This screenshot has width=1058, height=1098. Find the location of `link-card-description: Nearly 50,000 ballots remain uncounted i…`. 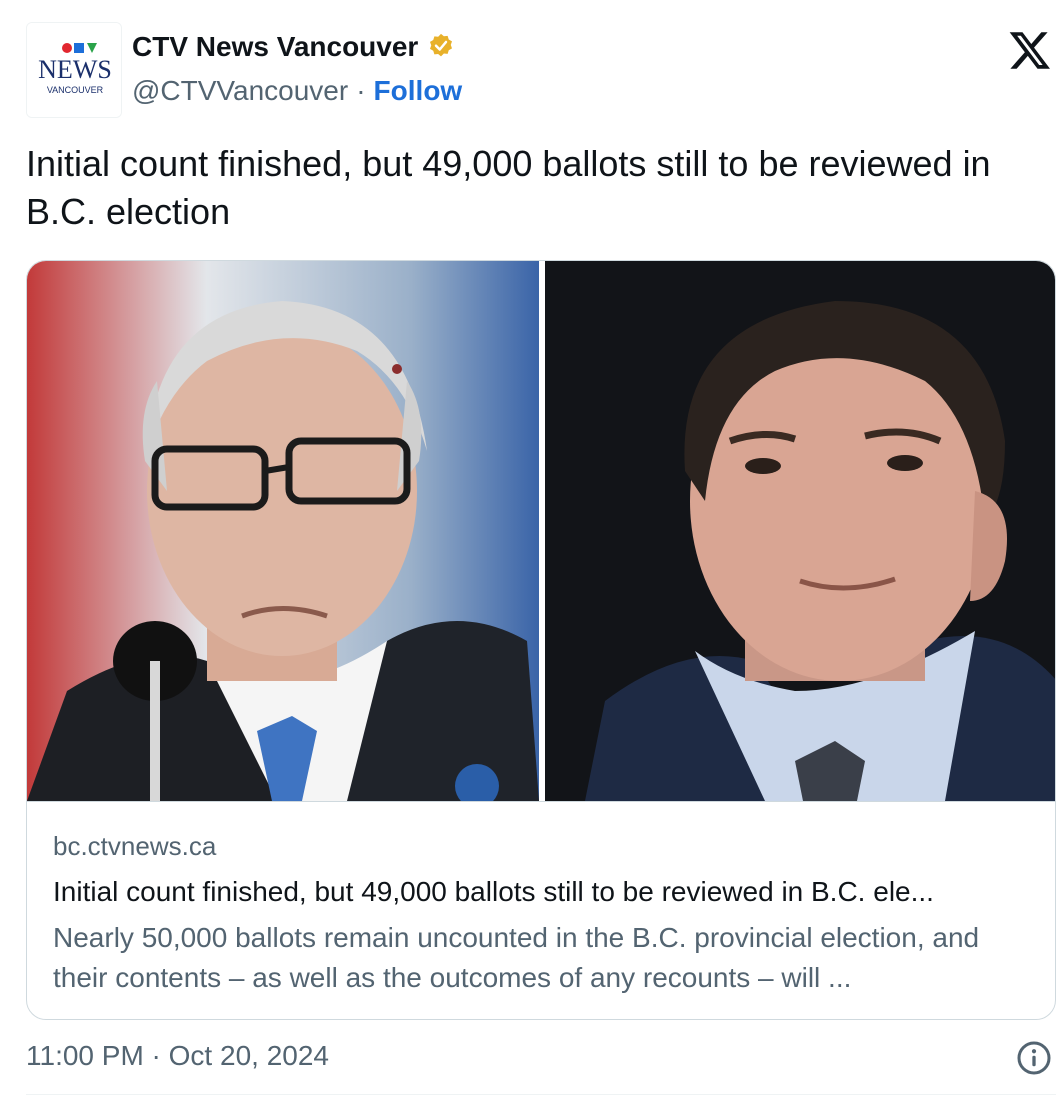

link-card-description: Nearly 50,000 ballots remain uncounted i… is located at coordinates (516, 957).